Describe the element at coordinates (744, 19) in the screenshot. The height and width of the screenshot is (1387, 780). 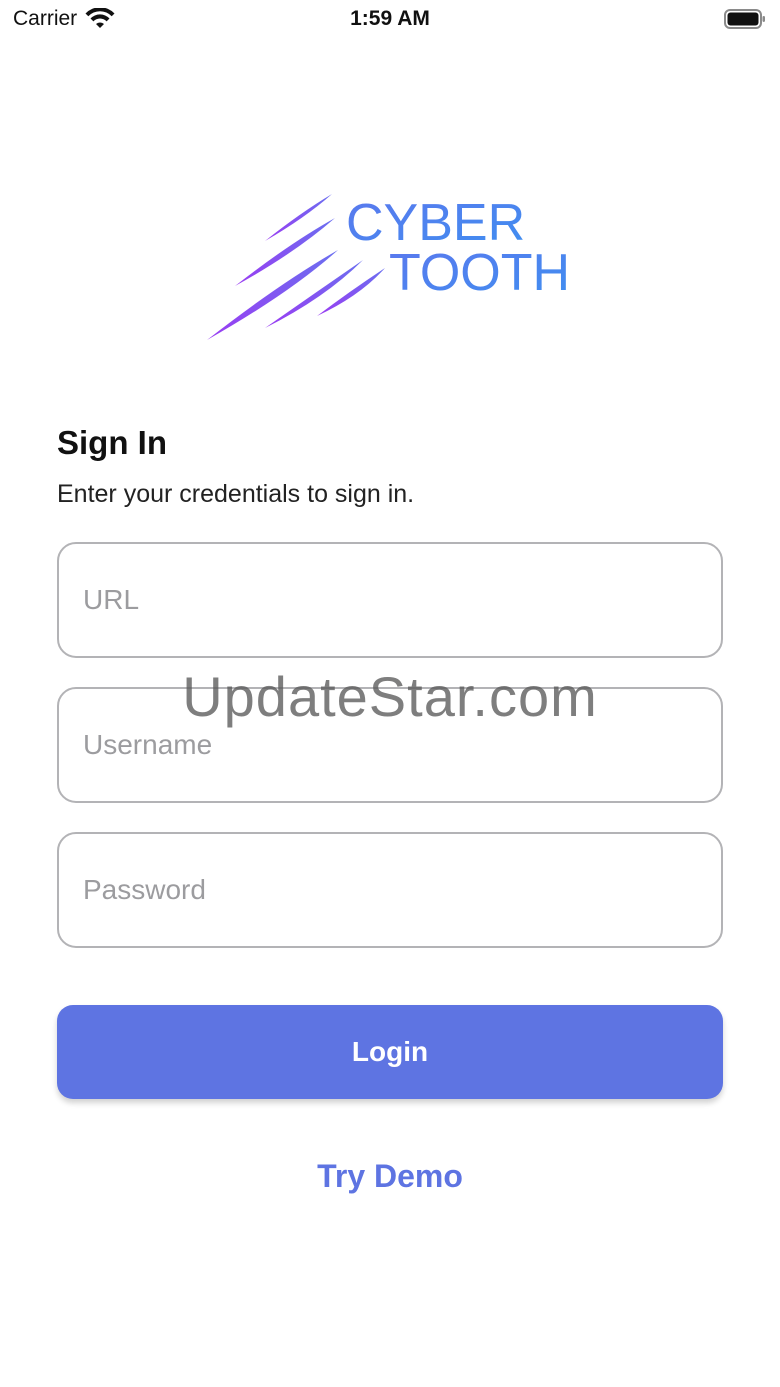
I see `battery-icon` at that location.